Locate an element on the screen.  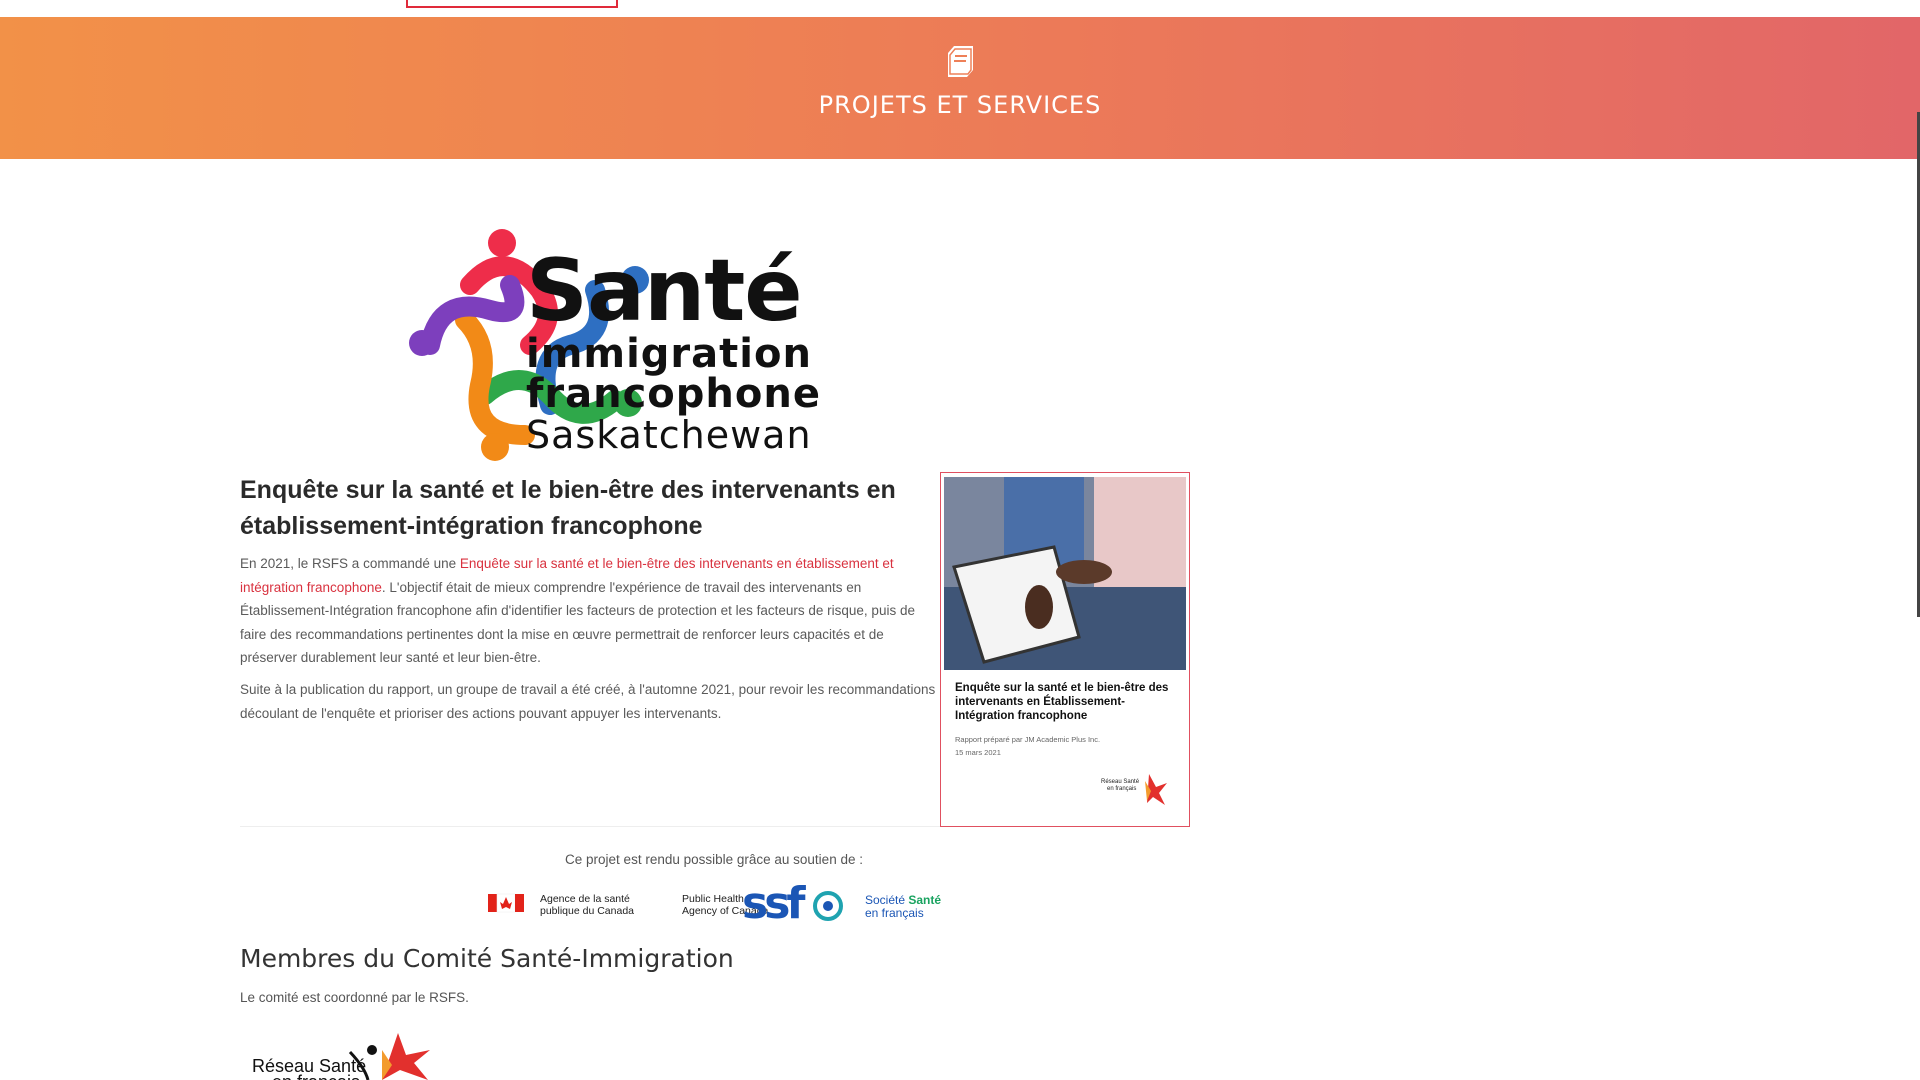
ssf-logo-mark: ssf is located at coordinates (774, 903).